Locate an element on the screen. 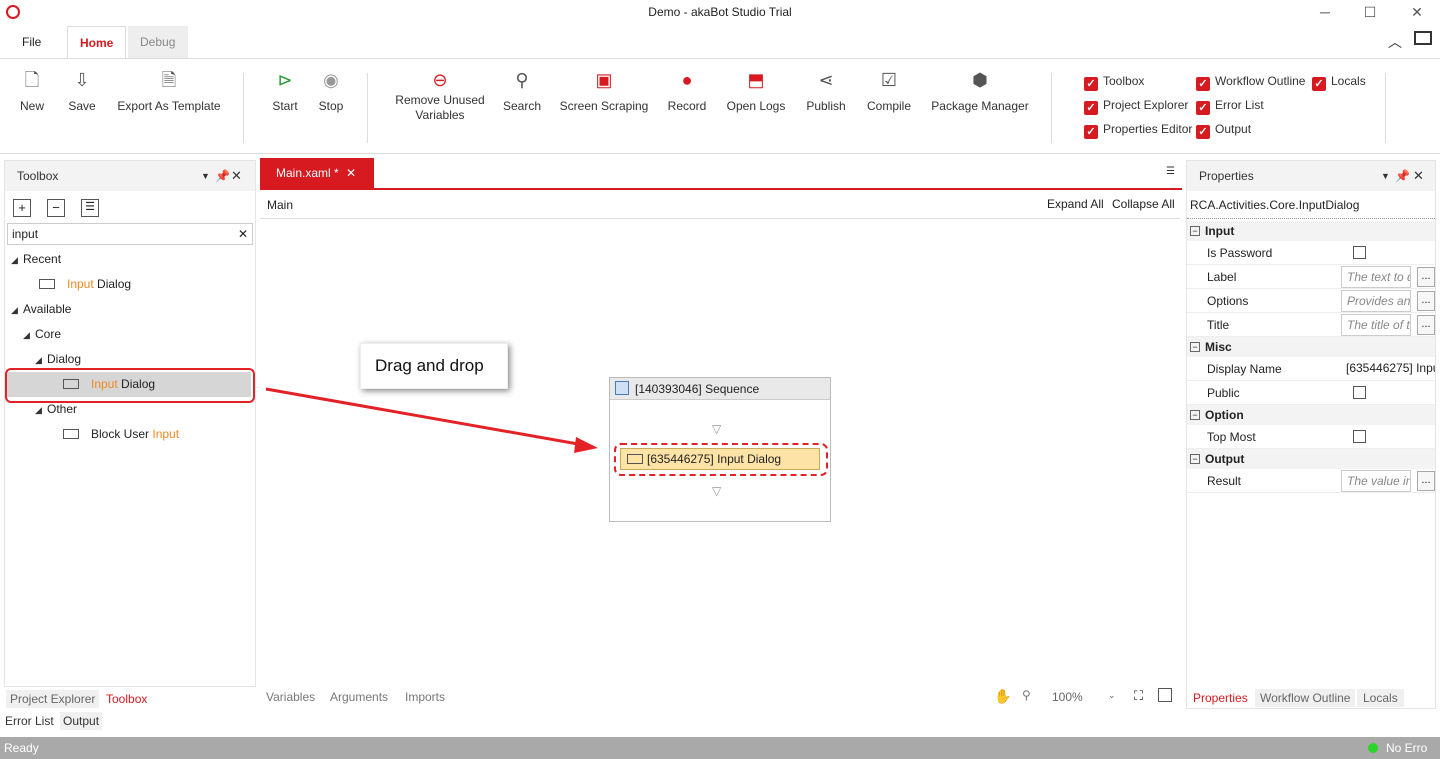 The width and height of the screenshot is (1440, 759). is-password-checkbox is located at coordinates (1359, 252).